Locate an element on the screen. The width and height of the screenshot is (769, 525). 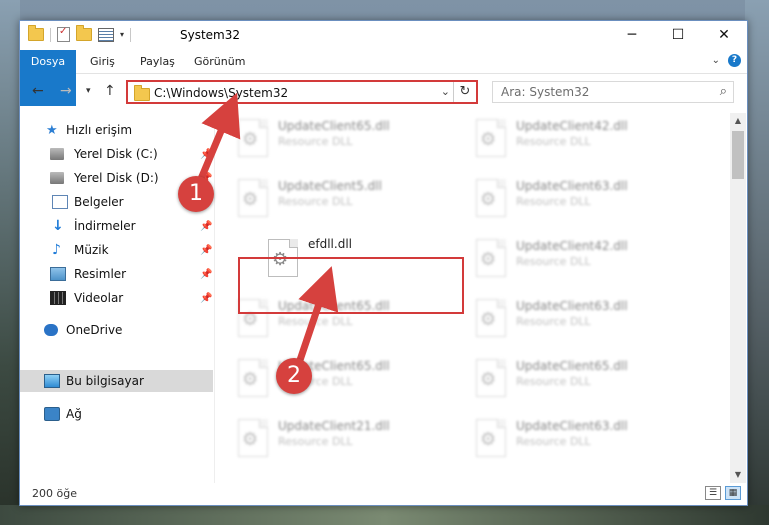
ribbon-tabs: Dosya Giriş Paylaş Görünüm ⌄ ? is located at coordinates (383, 78).